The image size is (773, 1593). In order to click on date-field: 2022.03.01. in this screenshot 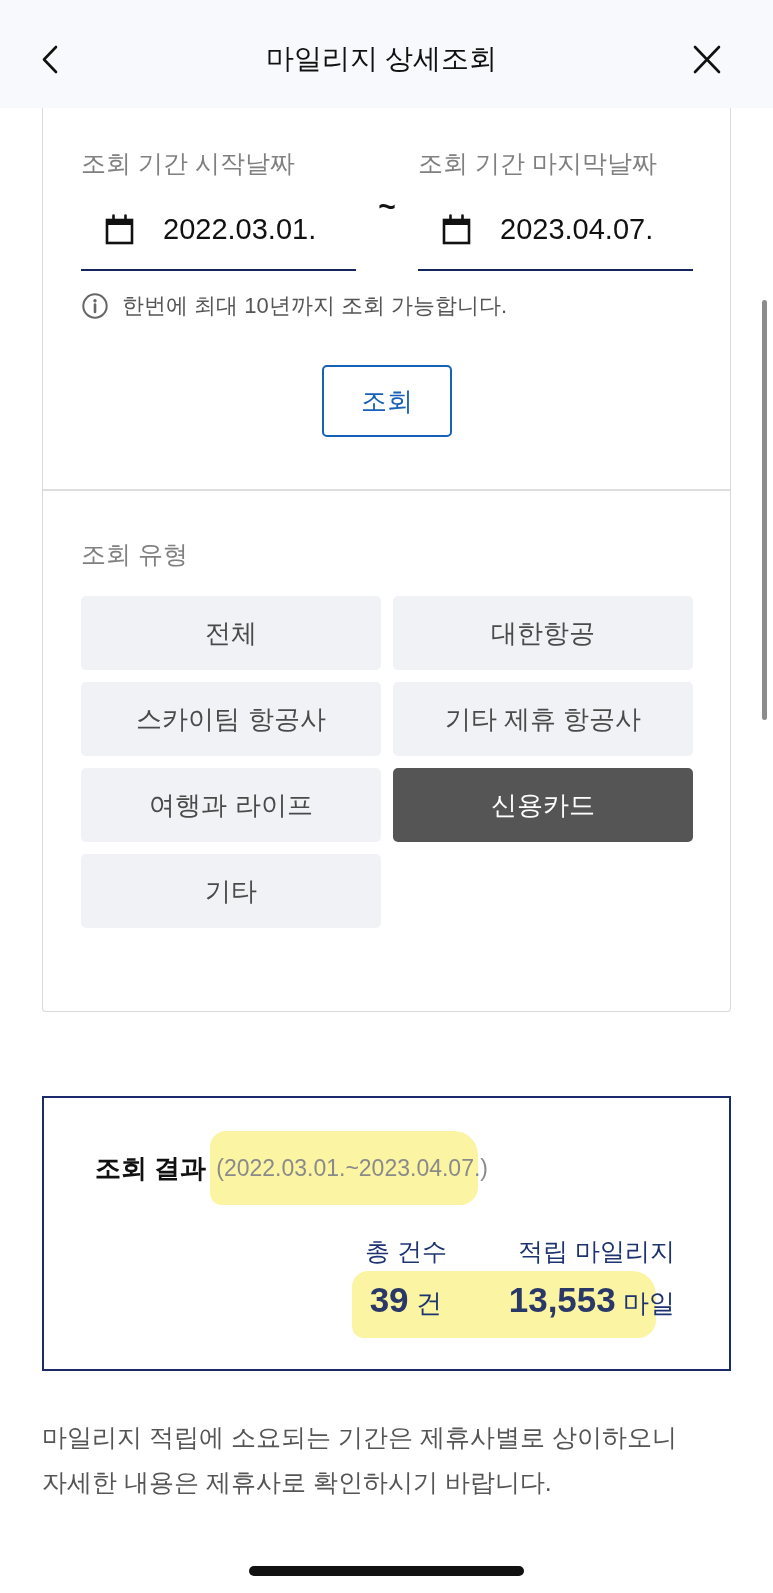, I will do `click(218, 230)`.